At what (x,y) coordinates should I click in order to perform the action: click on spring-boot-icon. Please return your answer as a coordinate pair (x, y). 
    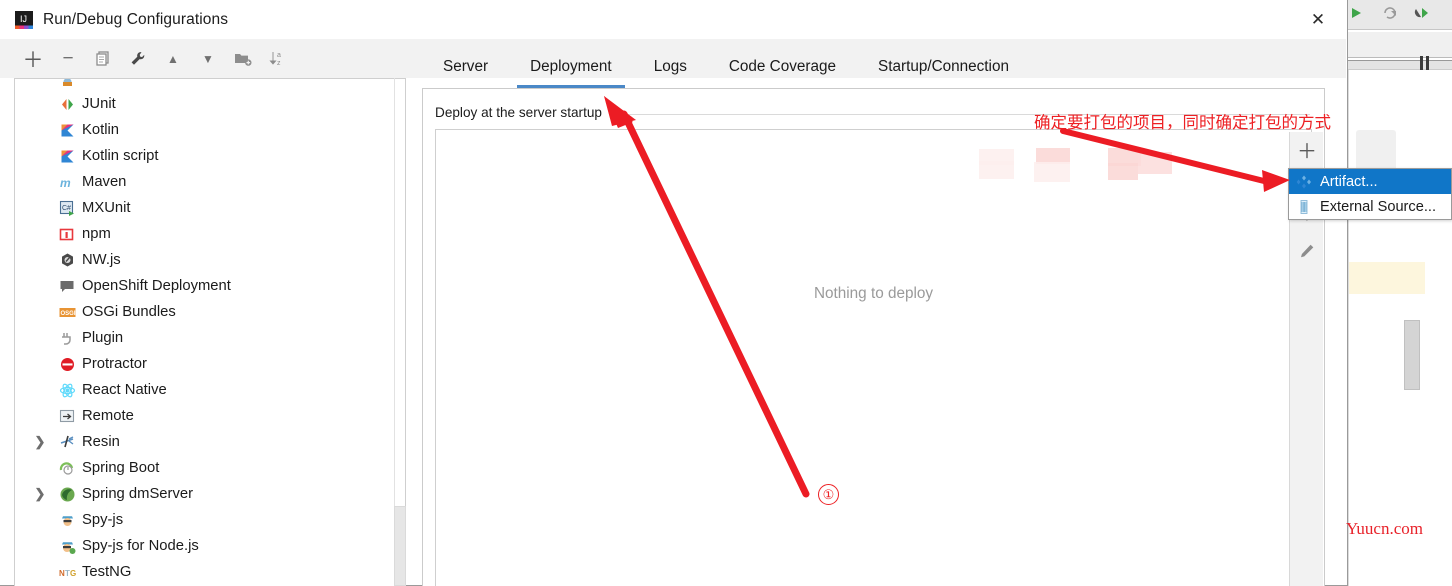
    Looking at the image, I should click on (67, 468).